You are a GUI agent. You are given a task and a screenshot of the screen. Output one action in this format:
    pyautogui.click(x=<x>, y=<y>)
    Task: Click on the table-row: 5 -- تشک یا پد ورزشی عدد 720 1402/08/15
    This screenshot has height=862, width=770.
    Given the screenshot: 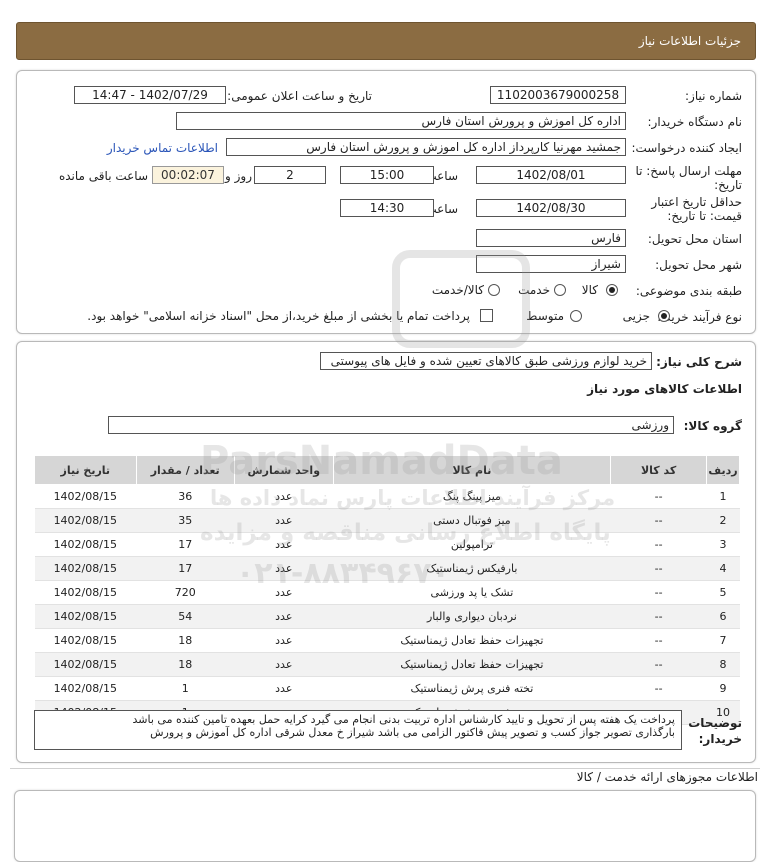 What is the action you would take?
    pyautogui.click(x=387, y=592)
    